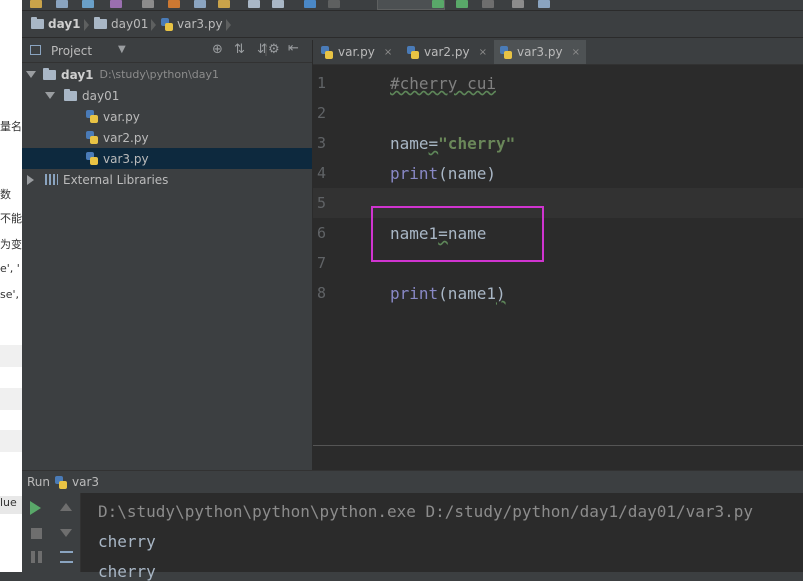 The image size is (803, 581). What do you see at coordinates (11, 126) in the screenshot?
I see `sliver-text: 量名` at bounding box center [11, 126].